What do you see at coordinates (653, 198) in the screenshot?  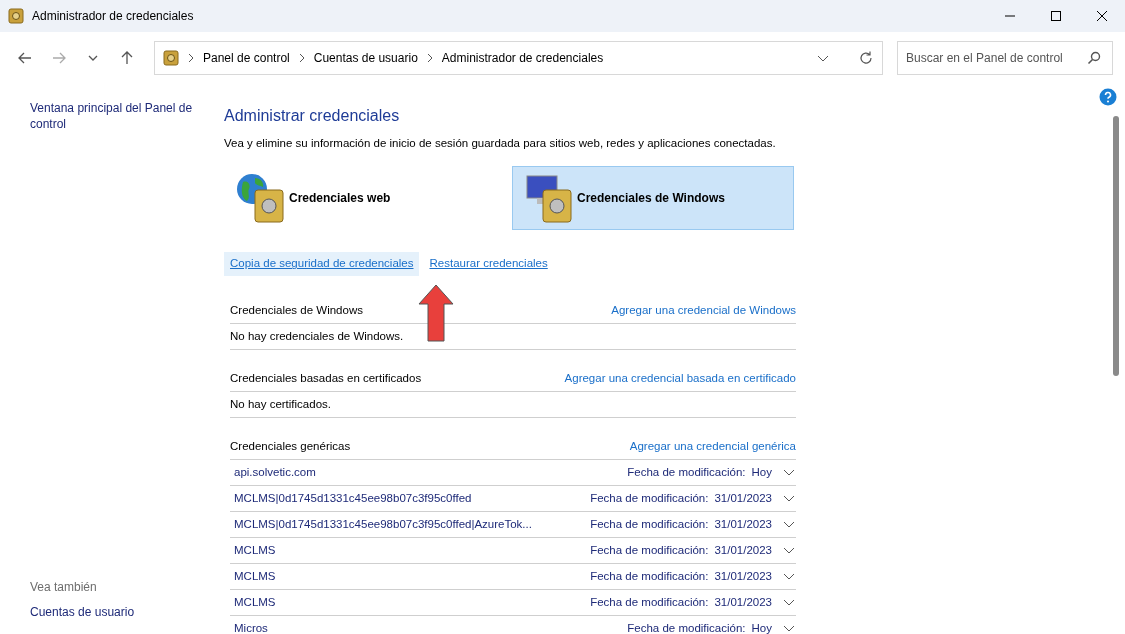 I see `credential-tile: Credenciales de Windows` at bounding box center [653, 198].